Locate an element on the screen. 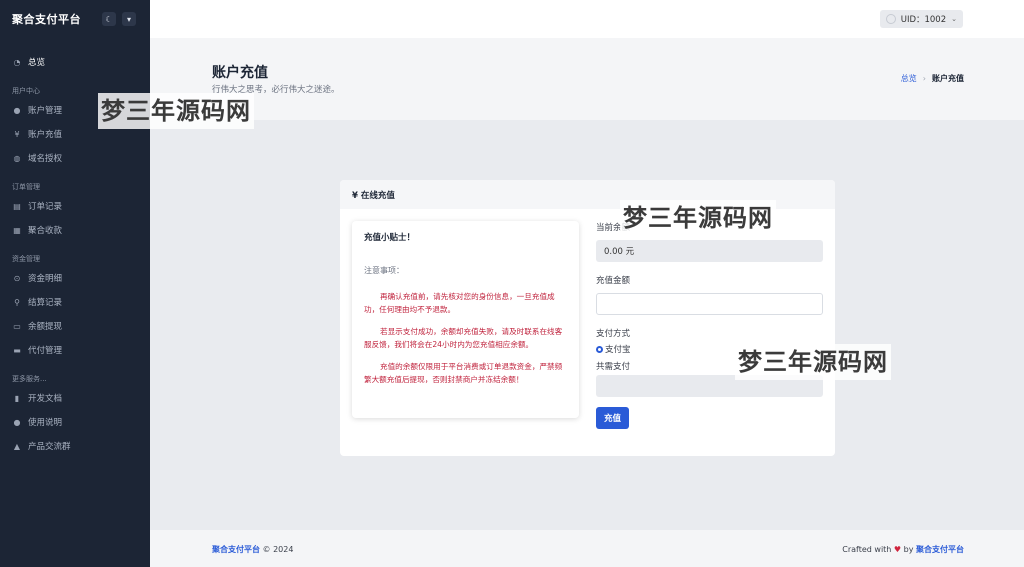  sidebar-item-label: 订单记录 is located at coordinates (45, 207).